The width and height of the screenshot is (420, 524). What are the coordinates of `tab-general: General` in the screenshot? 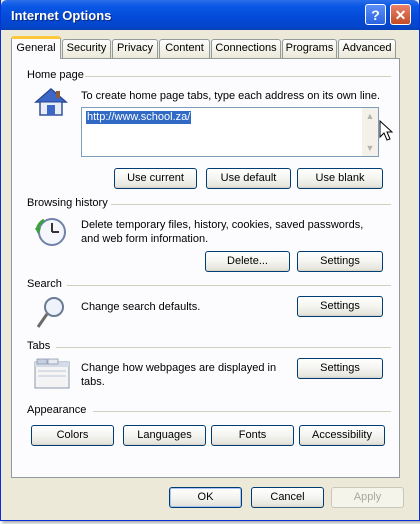 It's located at (36, 47).